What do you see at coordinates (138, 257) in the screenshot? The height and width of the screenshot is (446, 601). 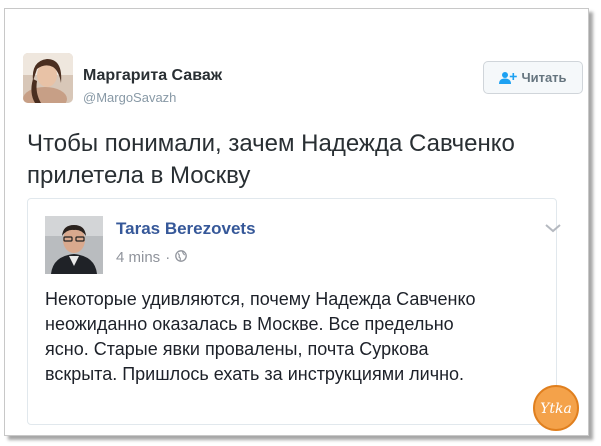 I see `post-time: 4 mins` at bounding box center [138, 257].